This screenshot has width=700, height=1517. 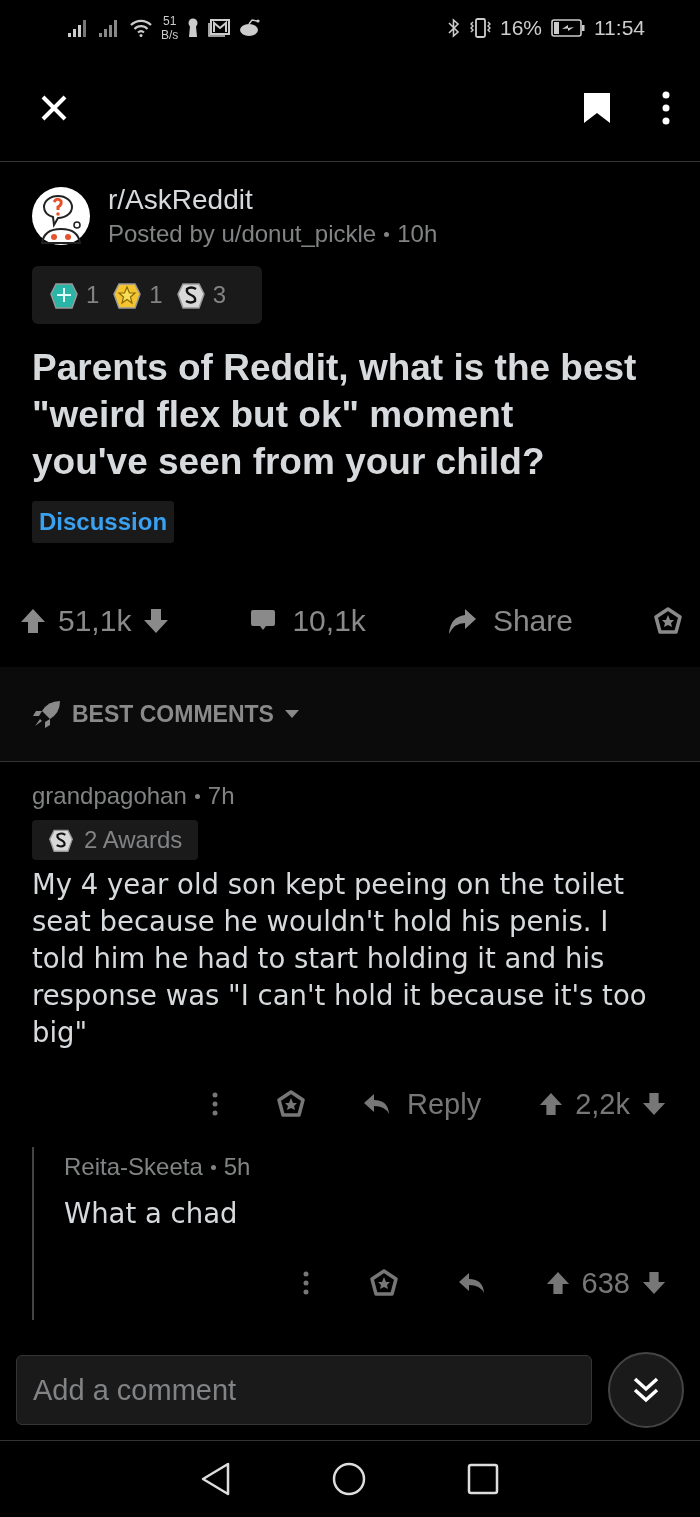 I want to click on award-count: 3, so click(x=219, y=295).